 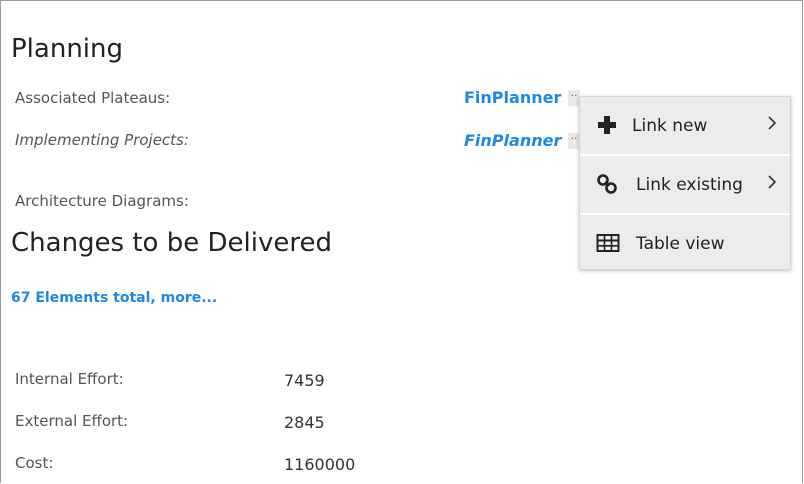 I want to click on cost-value: 1160000, so click(x=320, y=464).